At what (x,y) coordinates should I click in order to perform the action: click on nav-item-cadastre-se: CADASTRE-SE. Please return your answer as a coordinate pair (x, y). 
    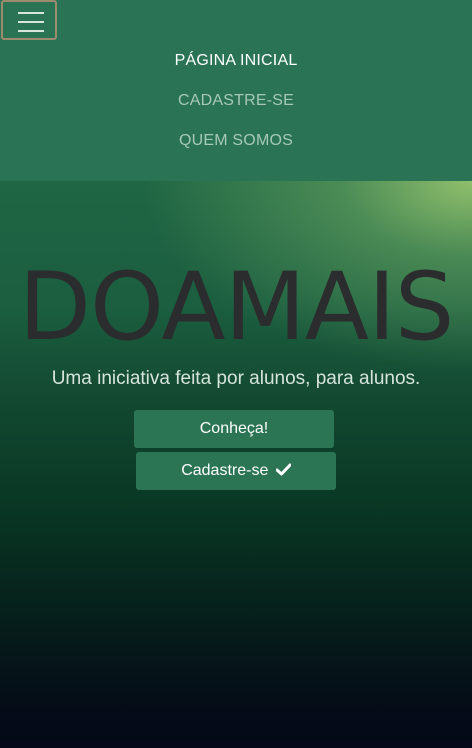
    Looking at the image, I should click on (236, 101).